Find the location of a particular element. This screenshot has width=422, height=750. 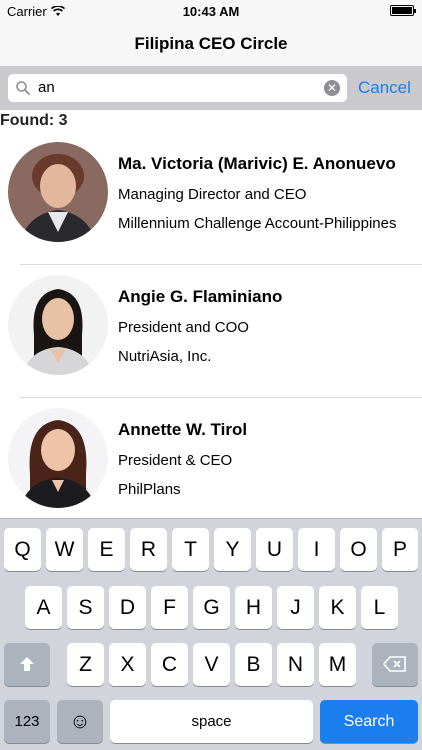

key-z: Z is located at coordinates (85, 664).